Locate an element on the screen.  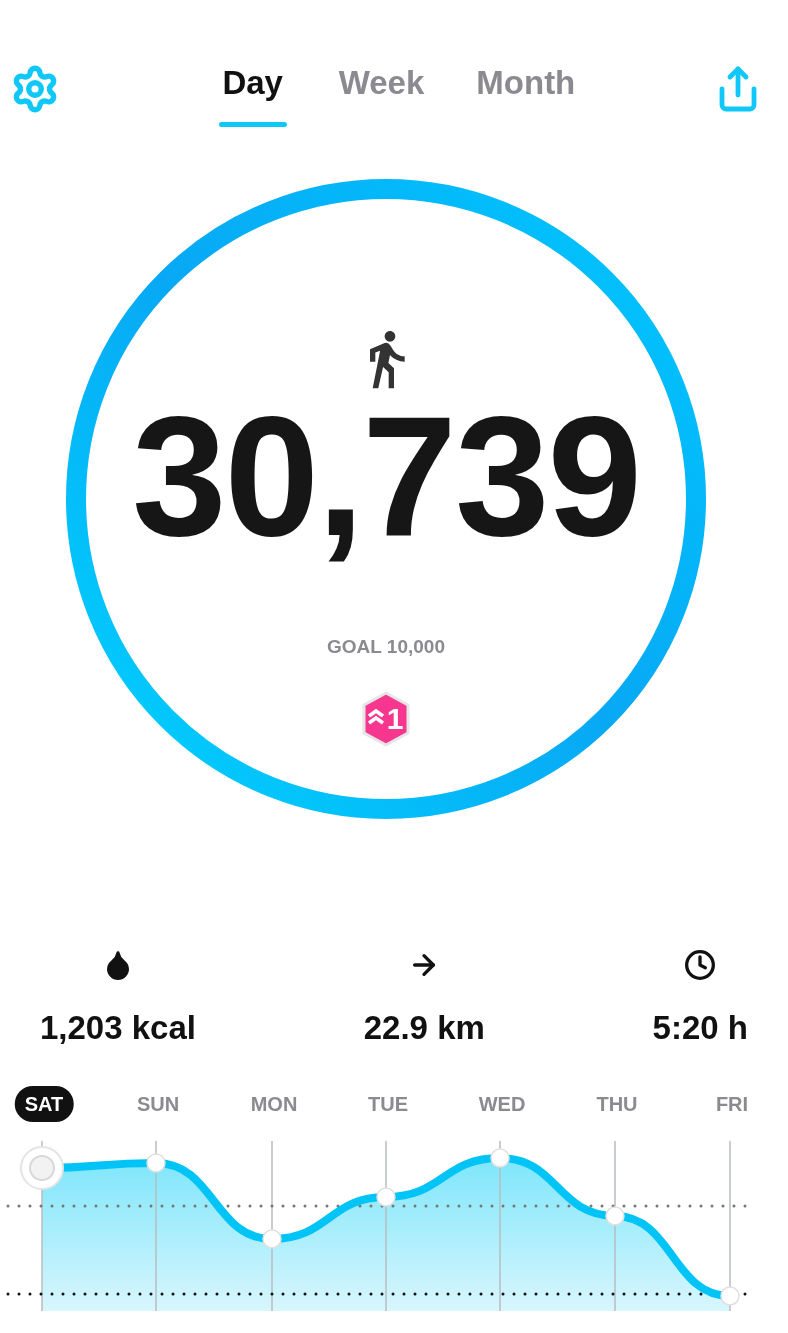
day-label: WED is located at coordinates (502, 1104).